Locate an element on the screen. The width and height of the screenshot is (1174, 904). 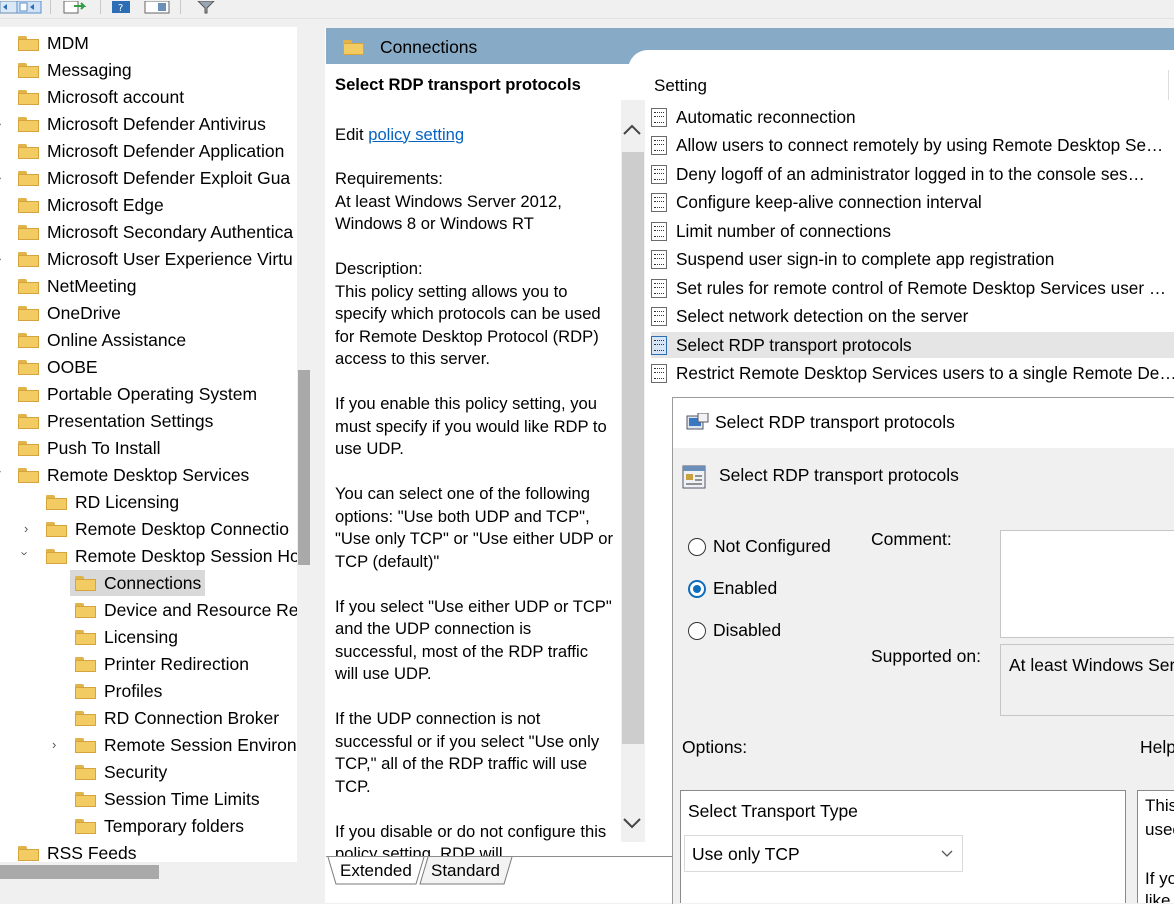
scroll-down-icon is located at coordinates (632, 825).